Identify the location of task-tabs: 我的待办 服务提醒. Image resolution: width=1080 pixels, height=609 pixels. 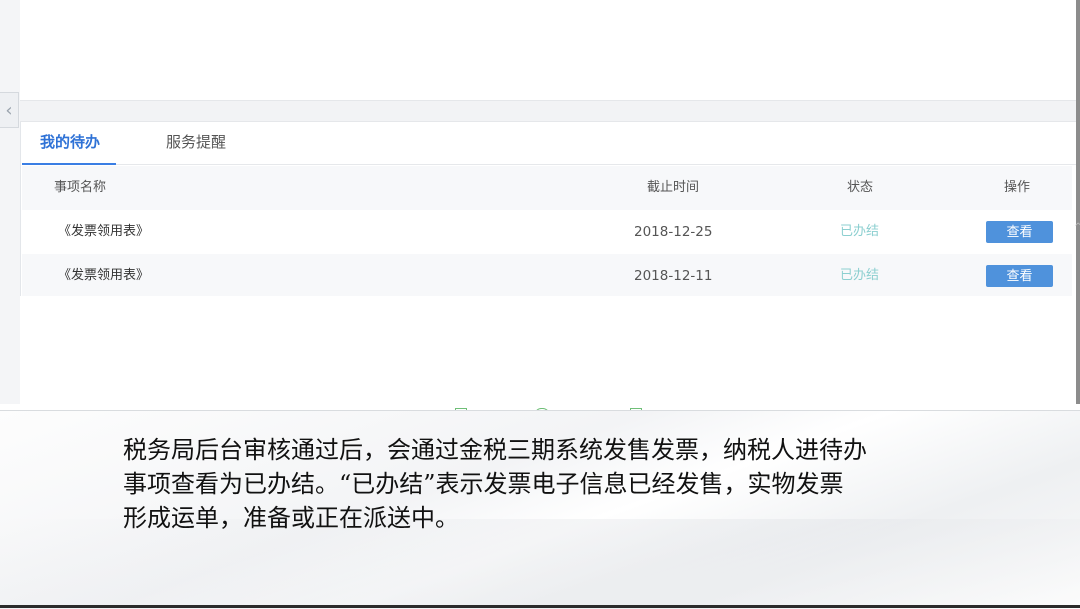
(548, 143).